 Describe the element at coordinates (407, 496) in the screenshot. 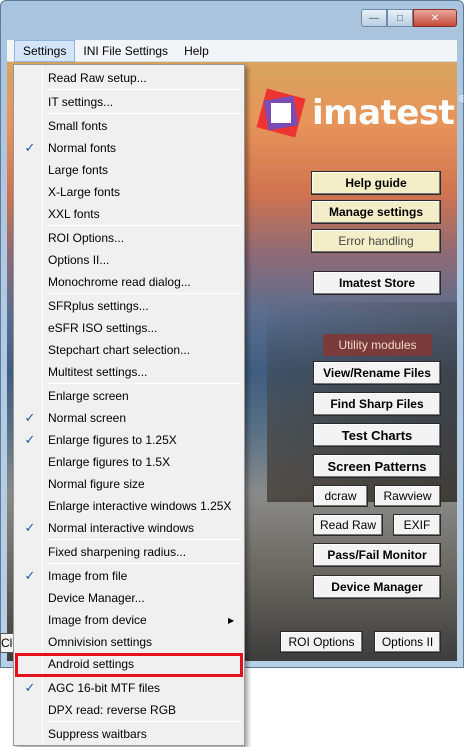

I see `rawview-button: Rawview` at that location.